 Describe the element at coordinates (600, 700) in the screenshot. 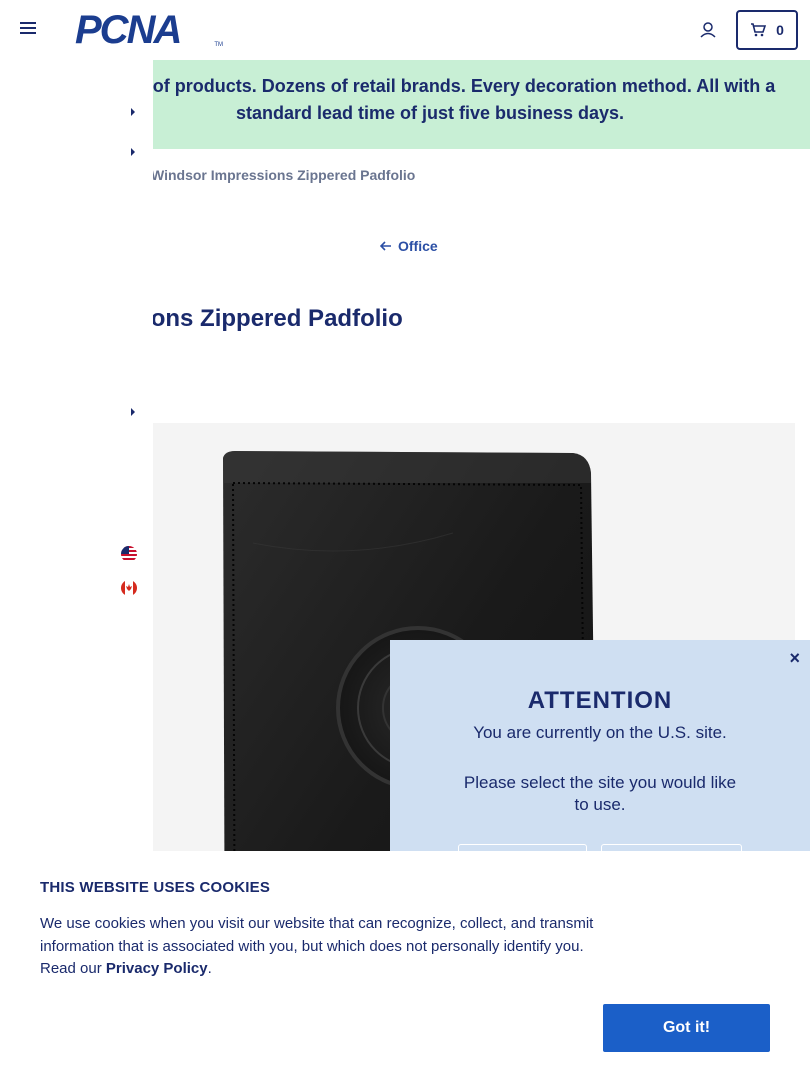

I see `dialog-title: ATTENTION` at that location.